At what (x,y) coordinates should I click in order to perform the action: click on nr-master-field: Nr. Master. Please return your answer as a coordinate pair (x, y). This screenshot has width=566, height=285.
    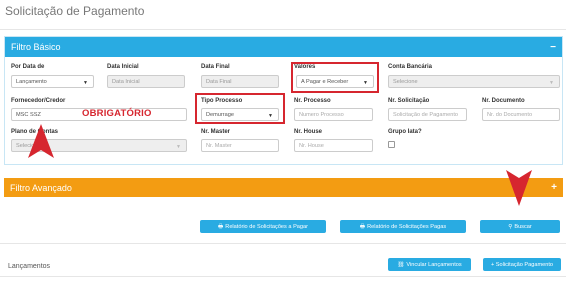
    Looking at the image, I should click on (240, 145).